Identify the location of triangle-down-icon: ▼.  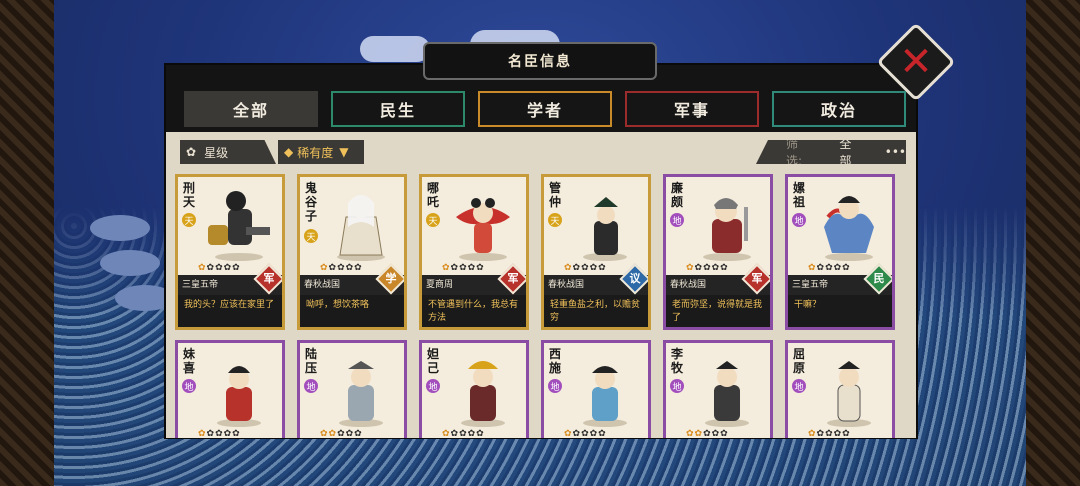
(344, 152).